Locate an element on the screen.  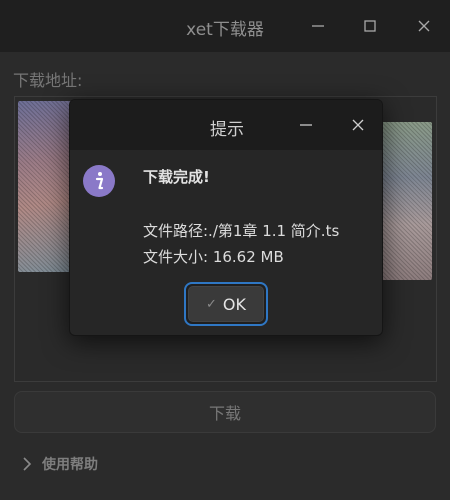
minimize-button is located at coordinates (318, 26).